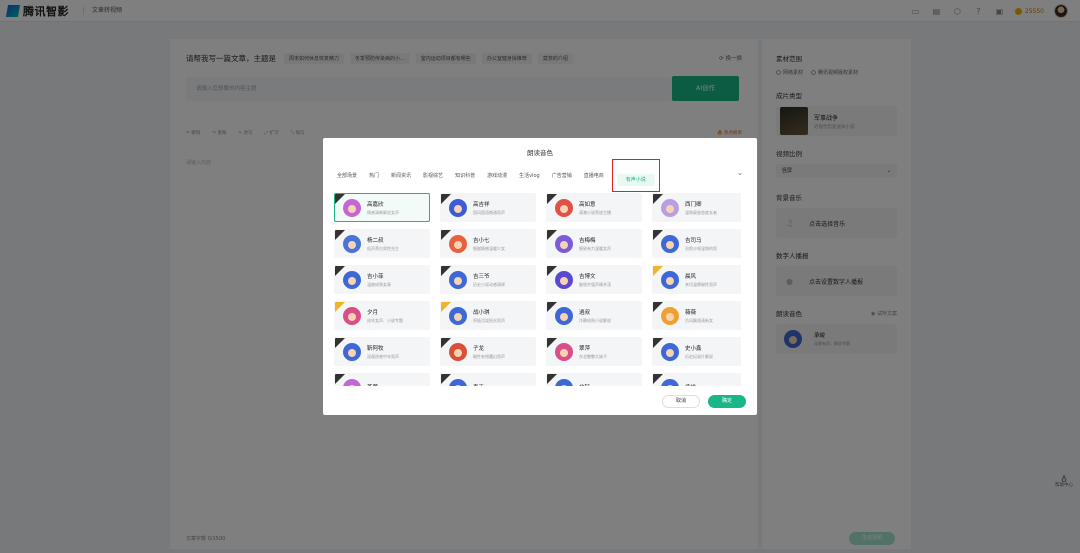 The height and width of the screenshot is (553, 1080). I want to click on voice-card: 逍叔 冷静成熟小说解说, so click(594, 315).